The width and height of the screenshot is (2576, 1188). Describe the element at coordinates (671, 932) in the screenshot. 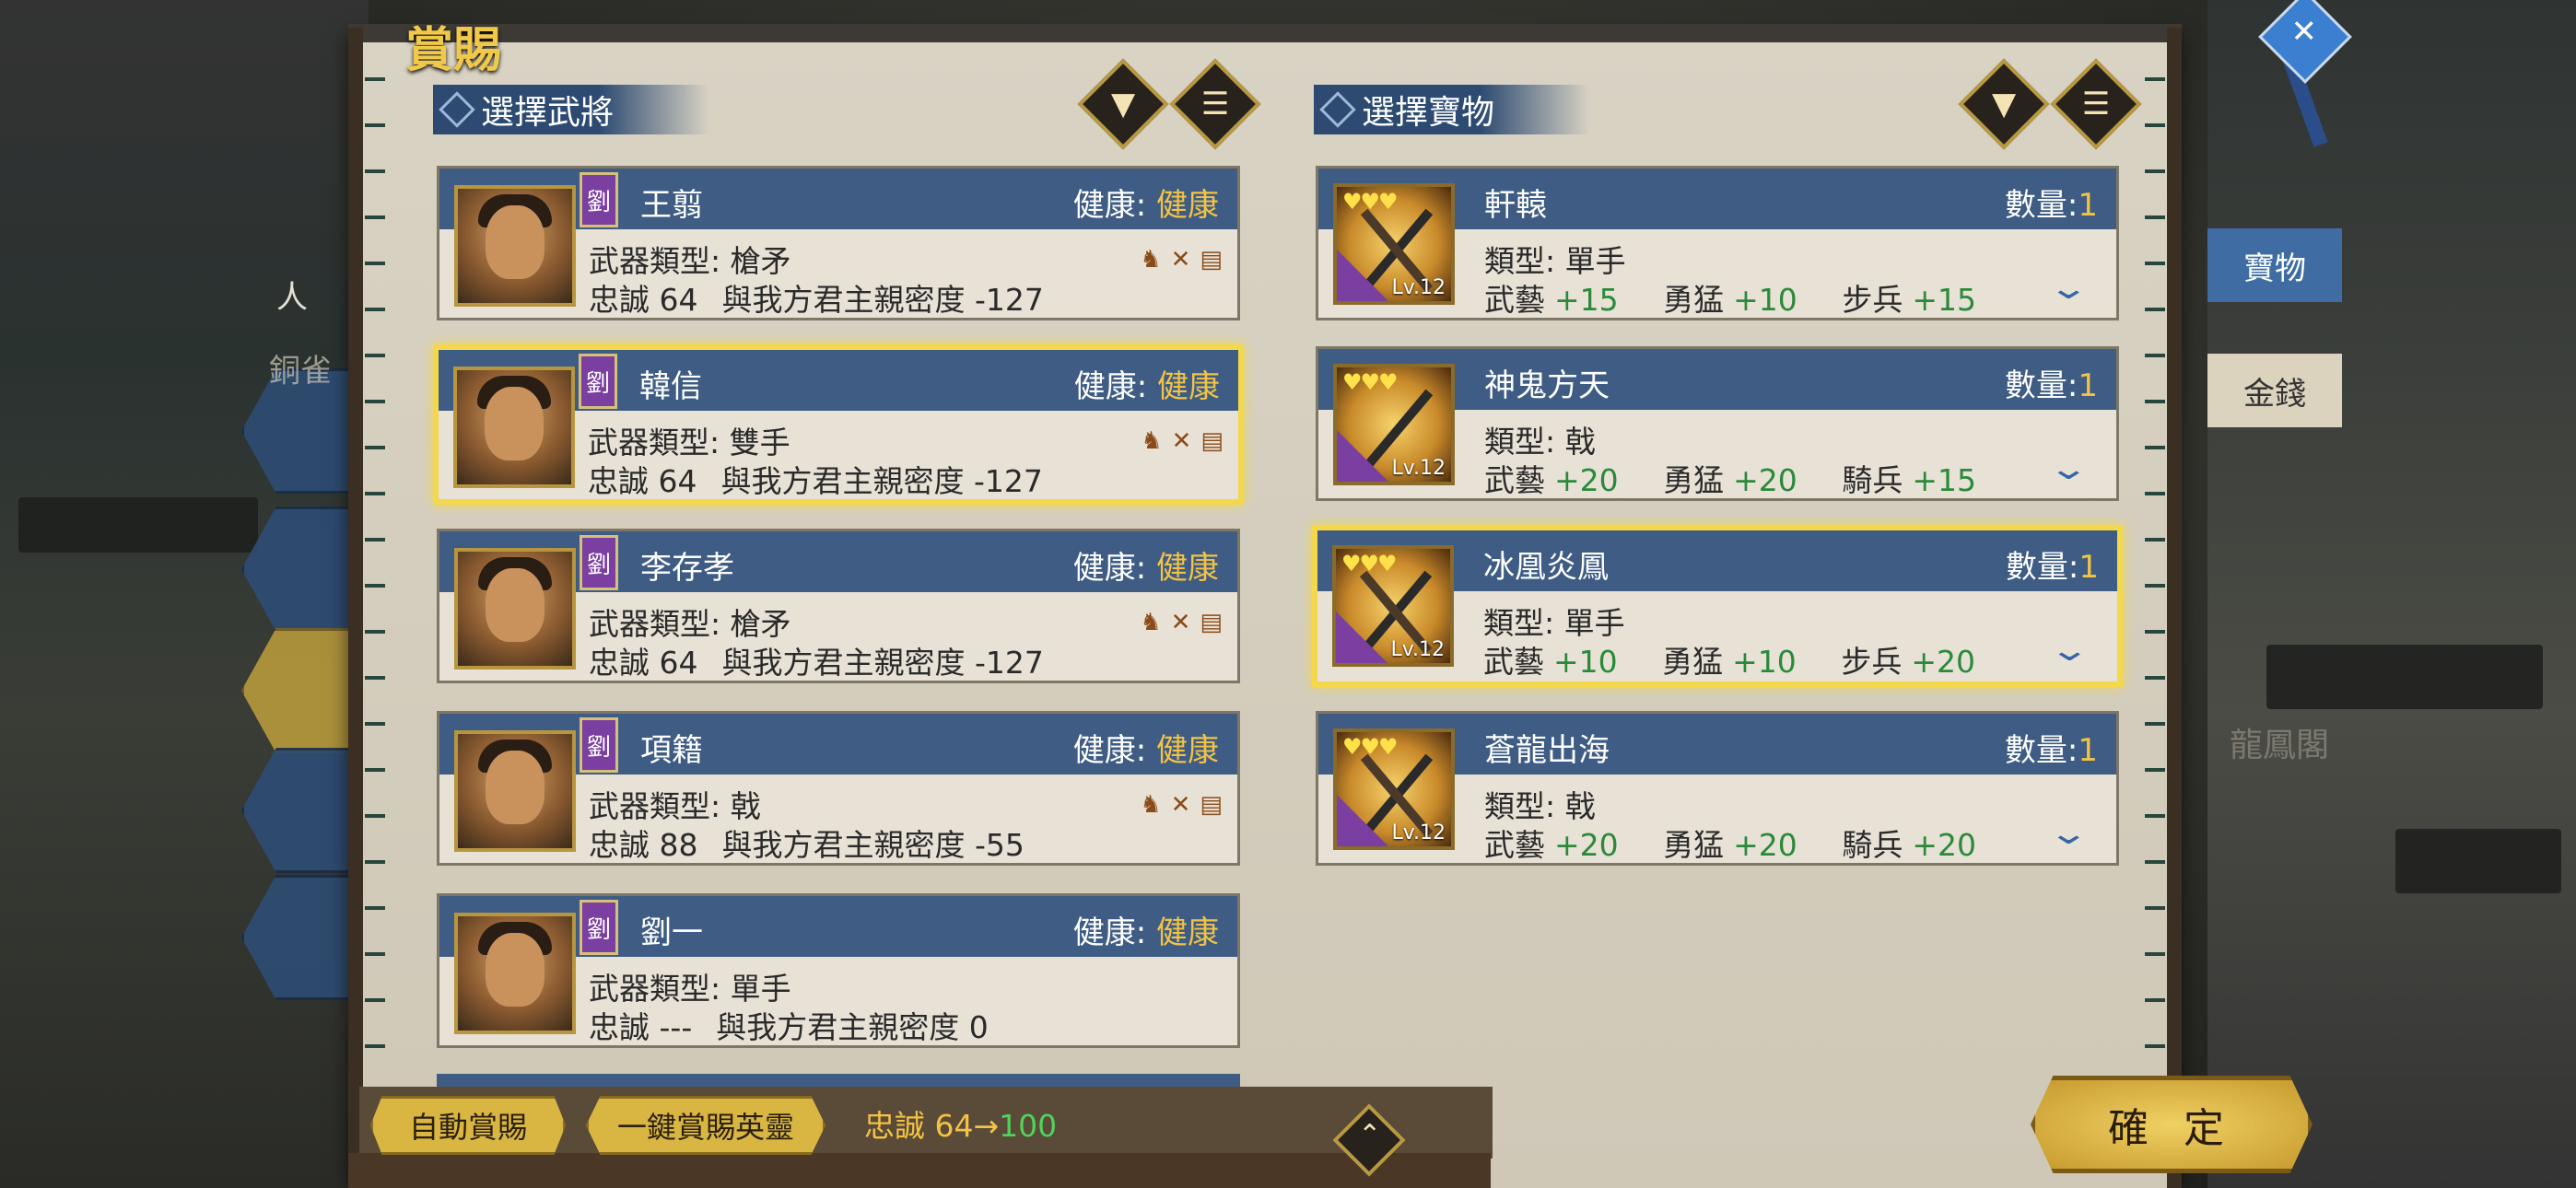

I see `general-name: 劉一` at that location.